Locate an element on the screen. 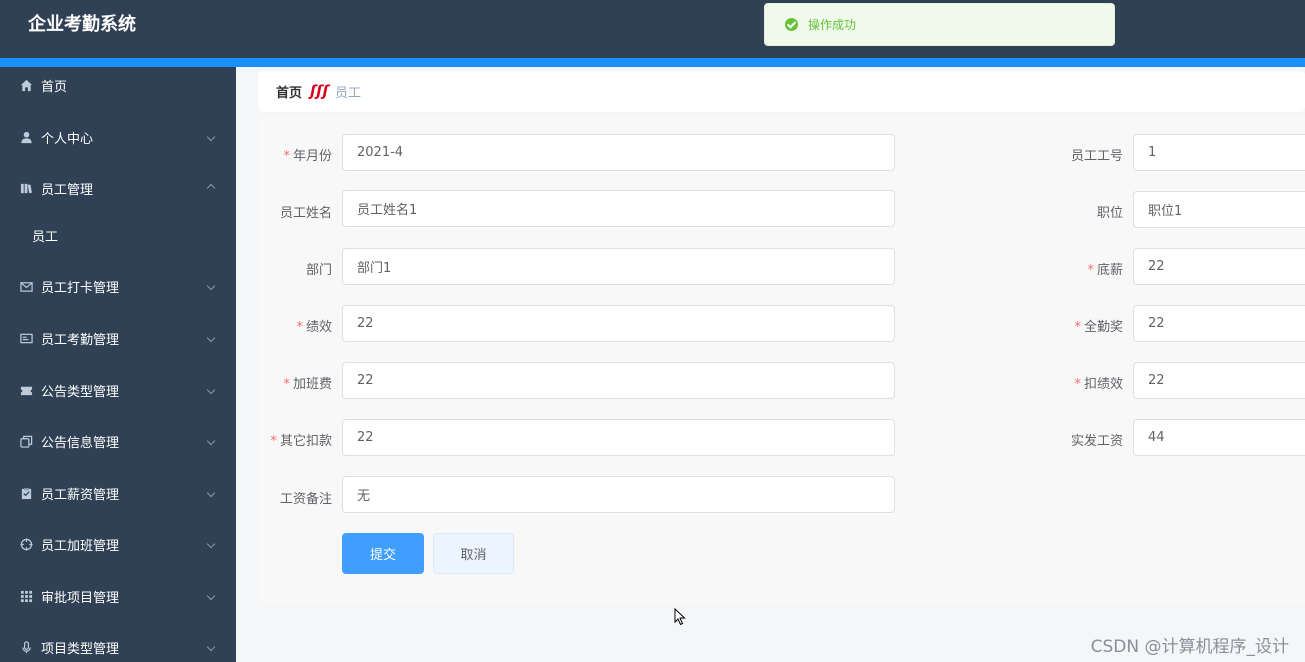 The width and height of the screenshot is (1305, 662). sidebar-item-label: 首页 is located at coordinates (54, 87).